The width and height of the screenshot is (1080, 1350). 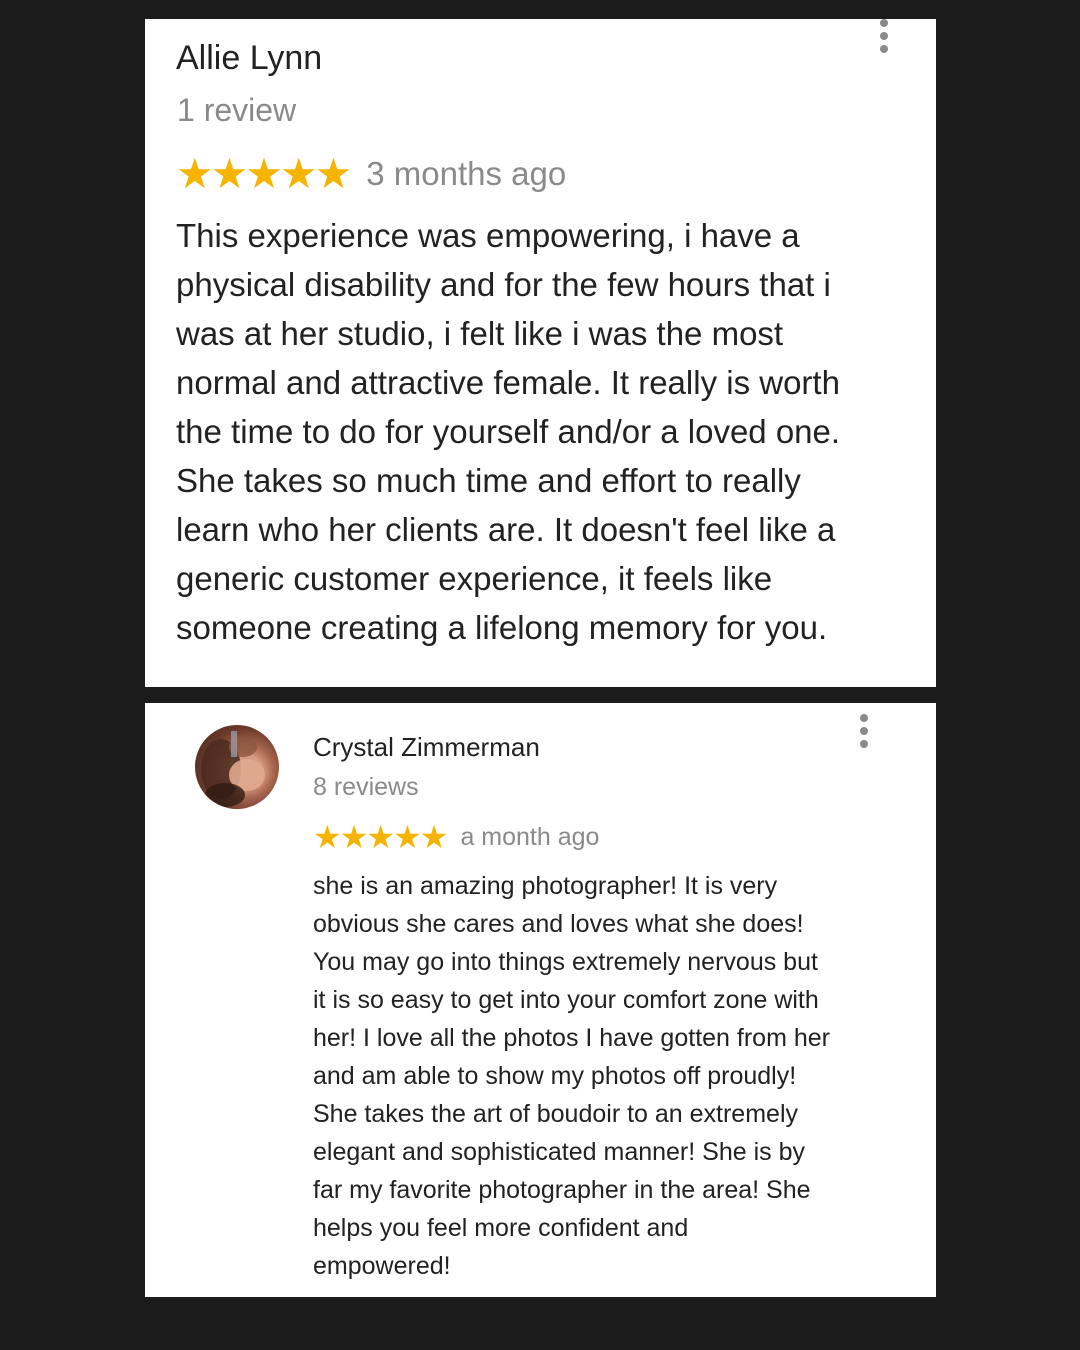 What do you see at coordinates (426, 747) in the screenshot?
I see `reviewer-name: Crystal Zimmerman` at bounding box center [426, 747].